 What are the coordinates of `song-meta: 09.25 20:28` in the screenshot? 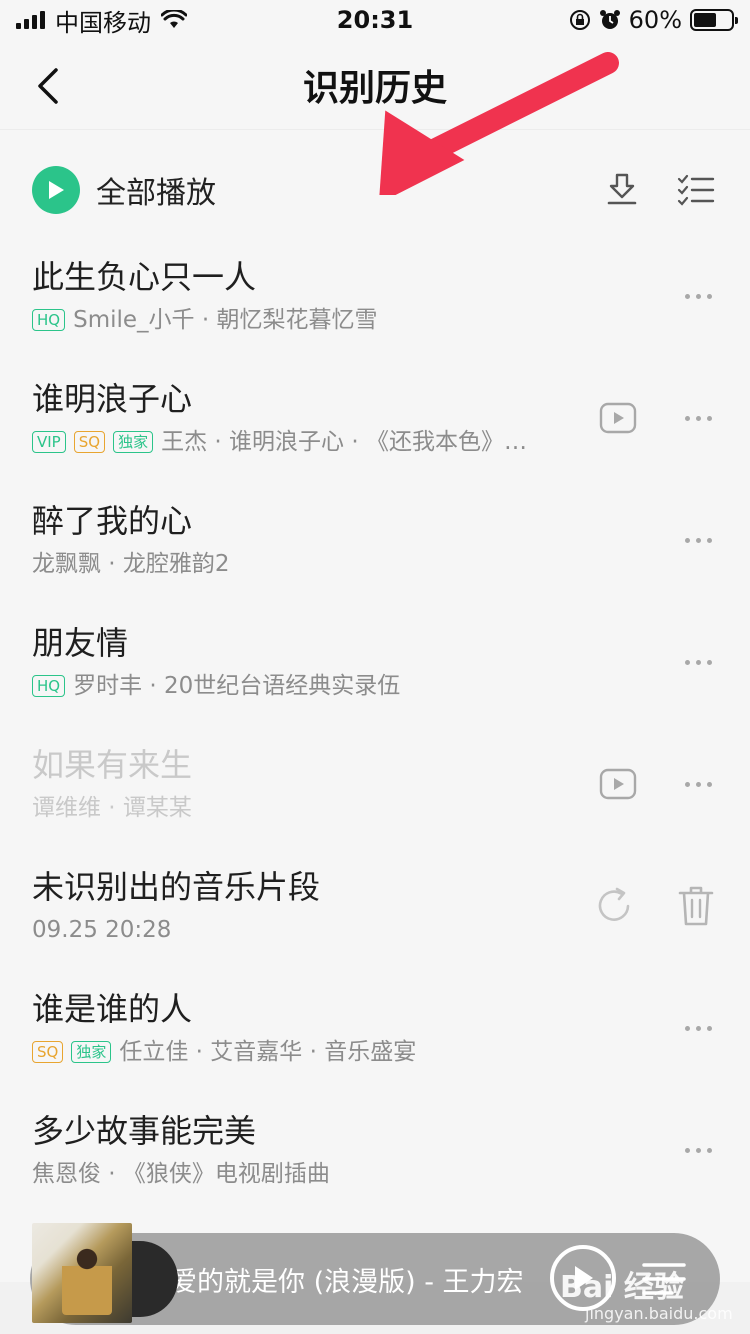 It's located at (302, 930).